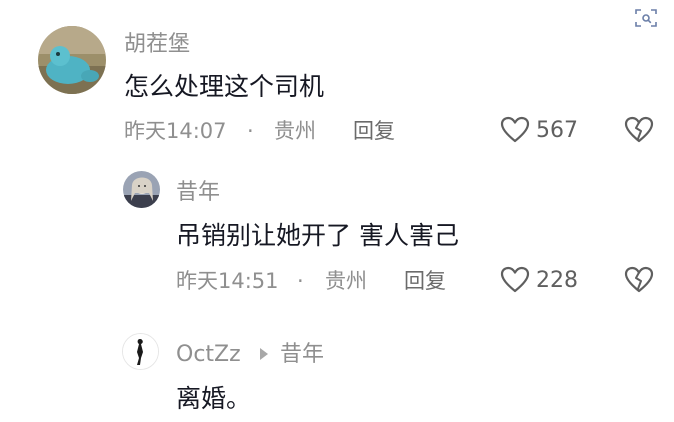 The image size is (674, 422). Describe the element at coordinates (227, 281) in the screenshot. I see `comment-time: 昨天14:51` at that location.